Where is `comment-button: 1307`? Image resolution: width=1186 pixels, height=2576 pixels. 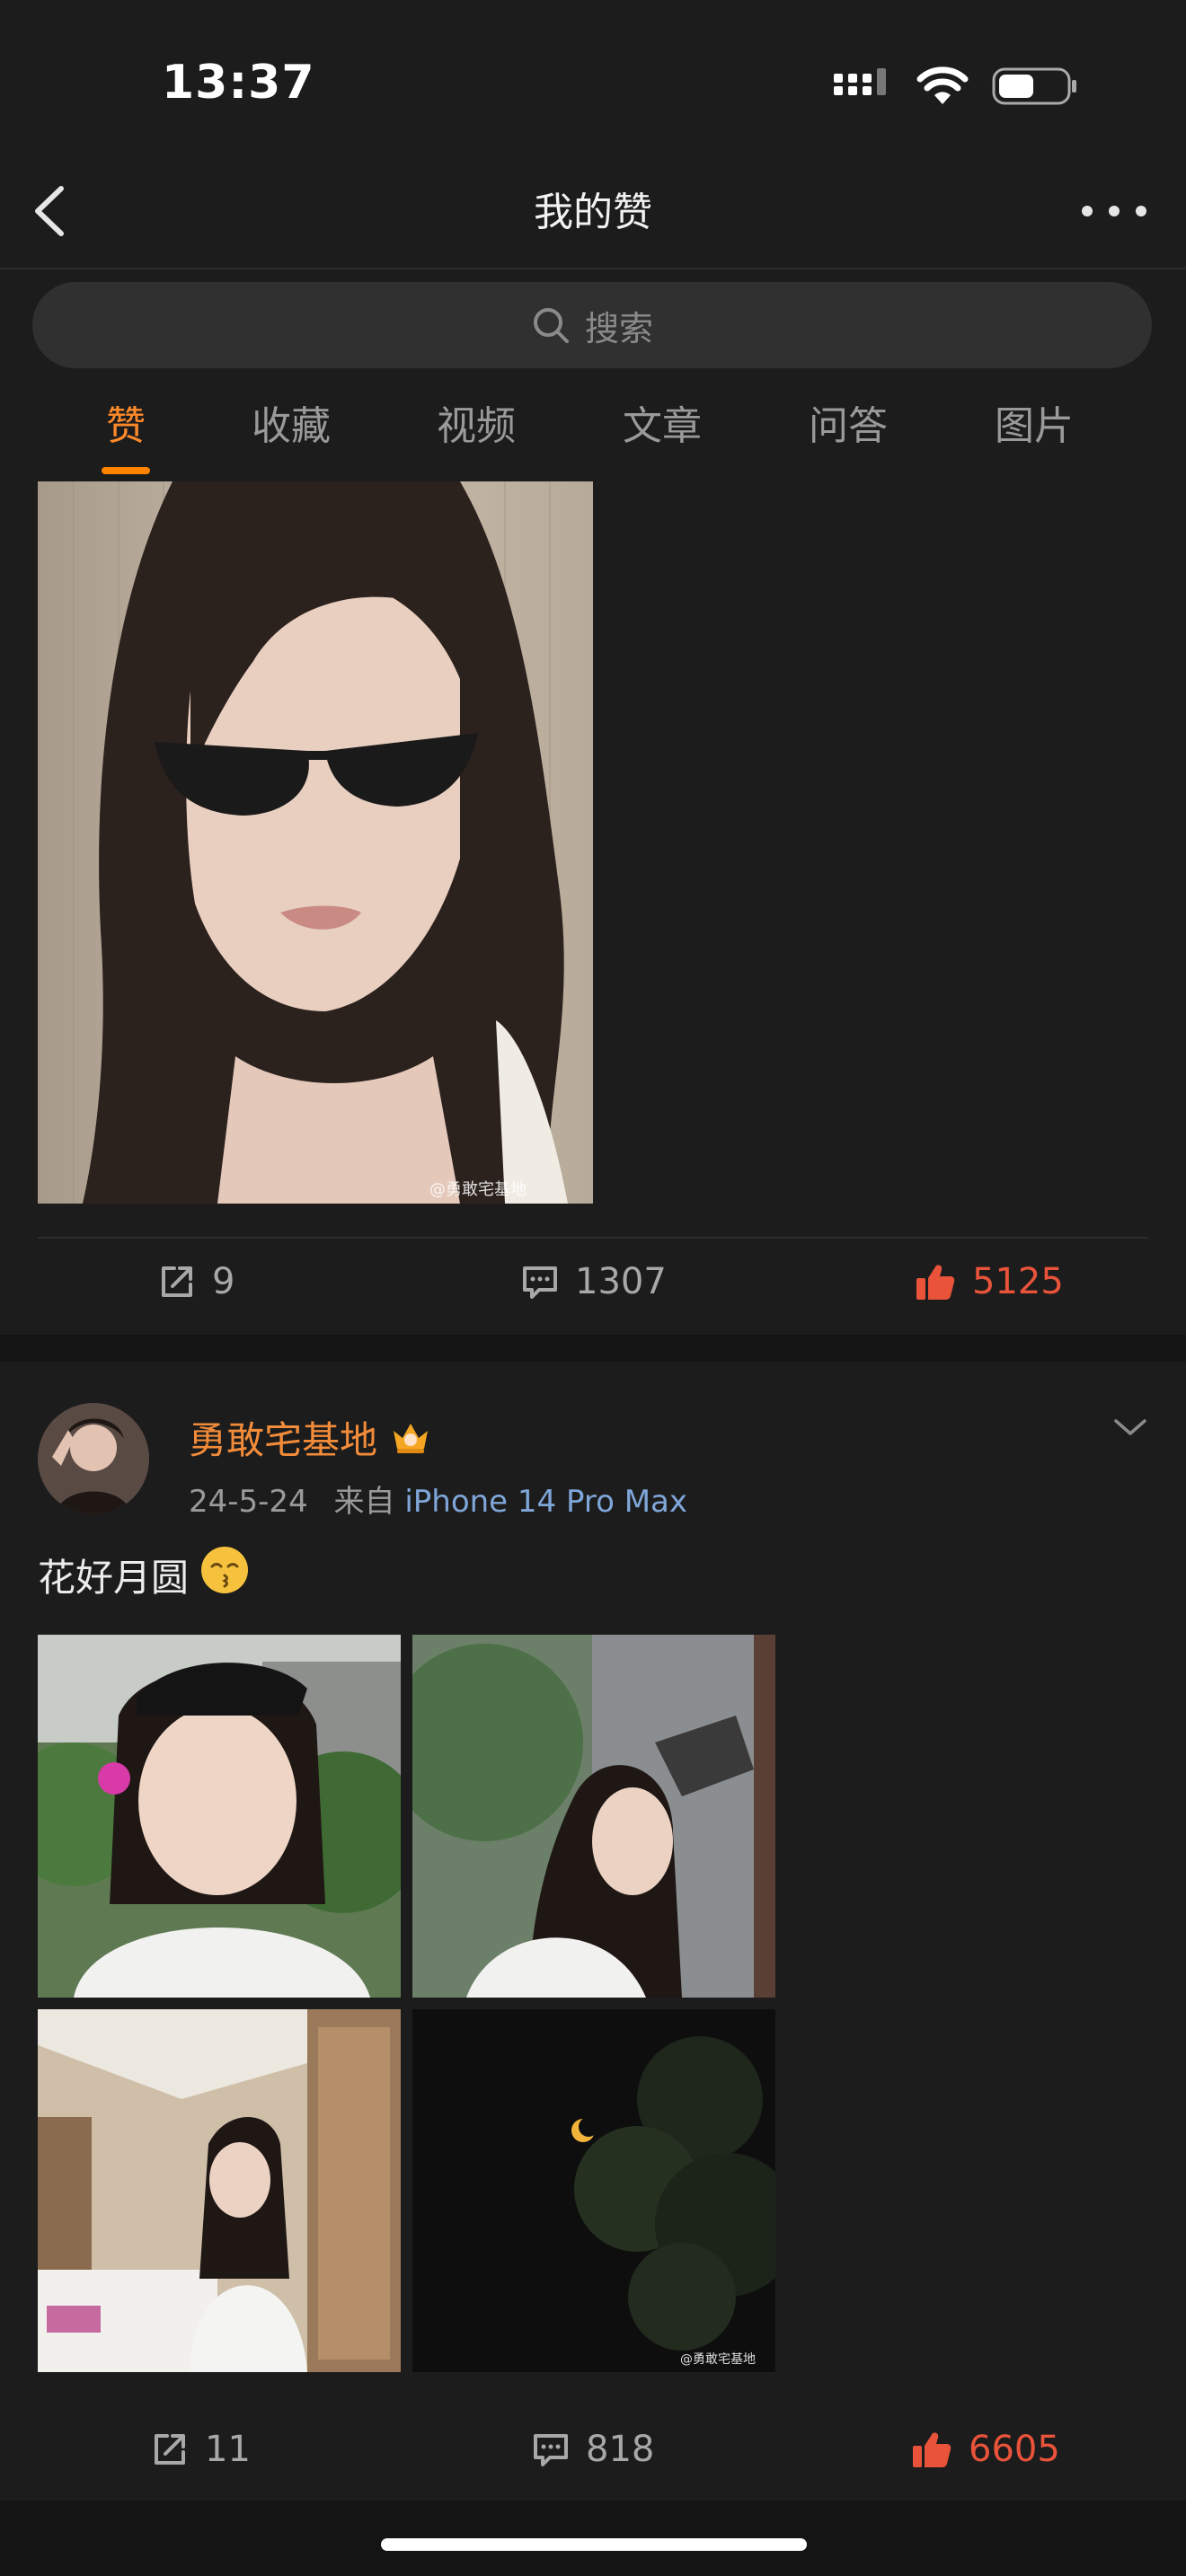 comment-button: 1307 is located at coordinates (594, 1281).